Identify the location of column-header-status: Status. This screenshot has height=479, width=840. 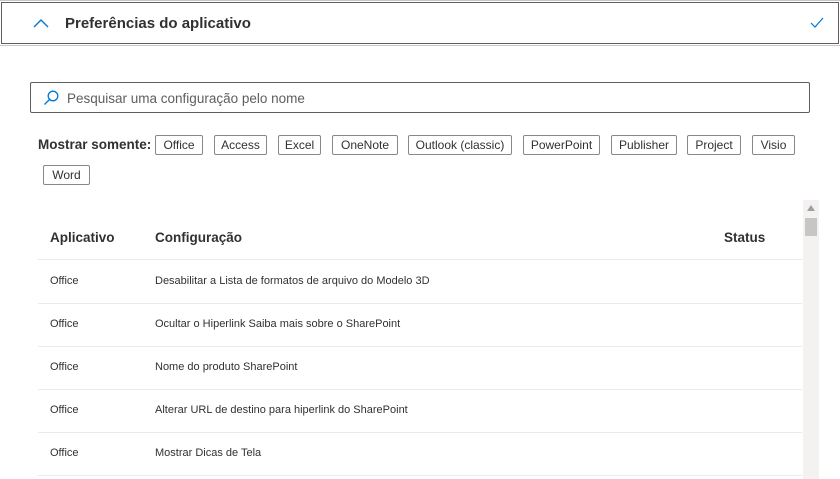
(744, 237).